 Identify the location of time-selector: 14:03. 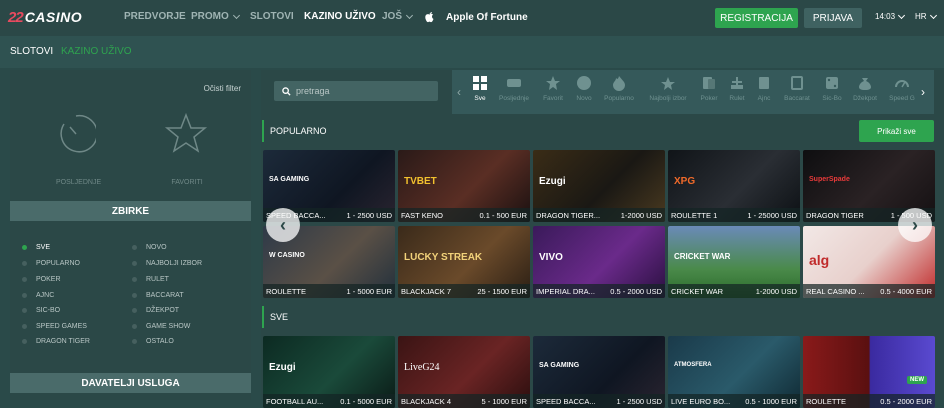
(890, 16).